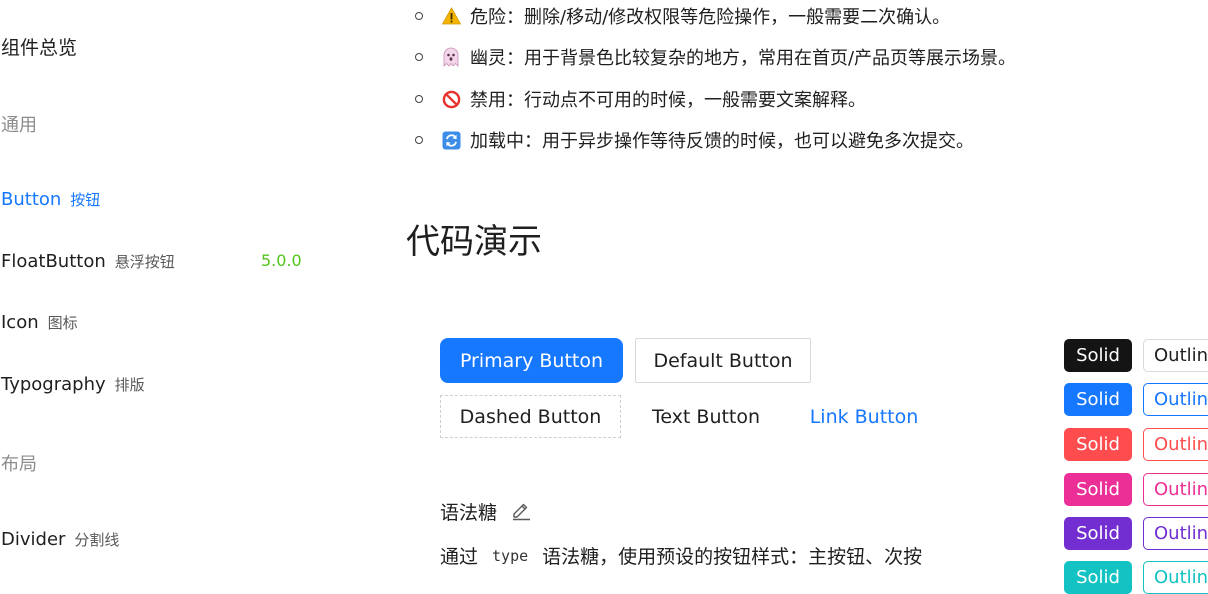  I want to click on sidebar-item-label: Typography, so click(53, 384).